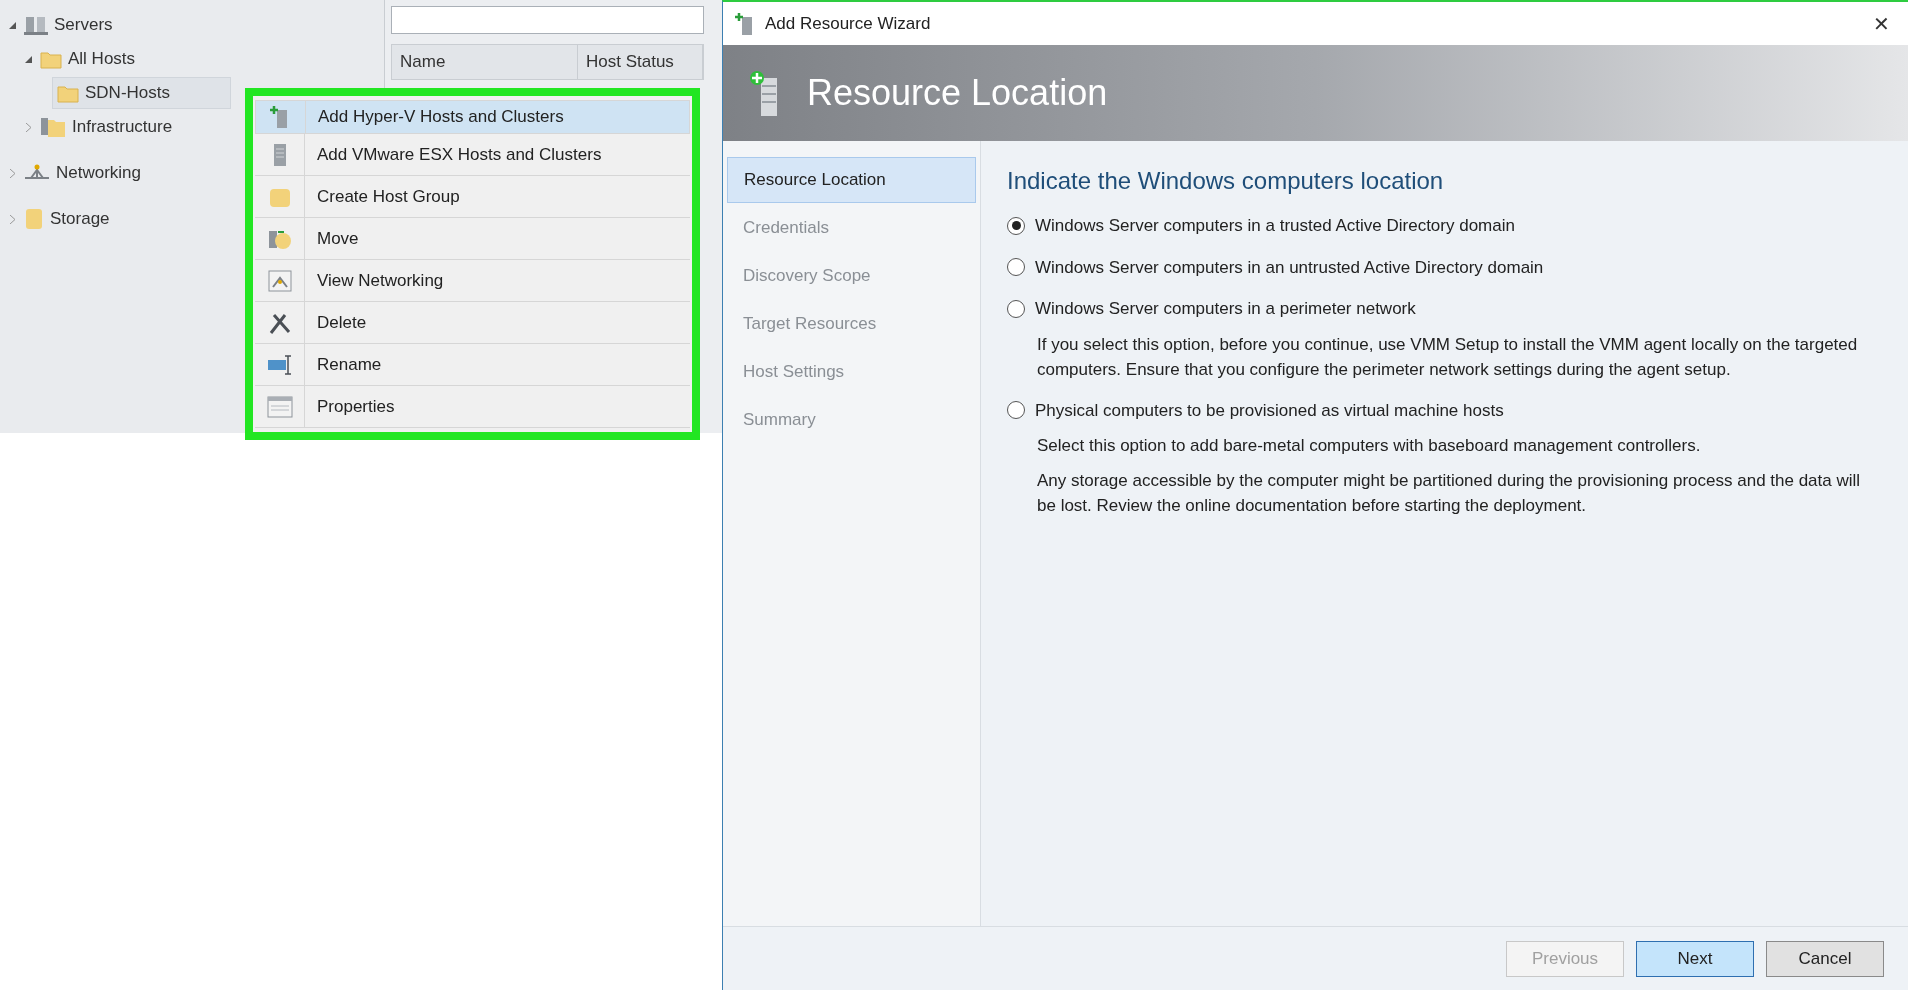  Describe the element at coordinates (1289, 267) in the screenshot. I see `option-label: Windows Server computers in an untrusted Active Directory domain` at that location.